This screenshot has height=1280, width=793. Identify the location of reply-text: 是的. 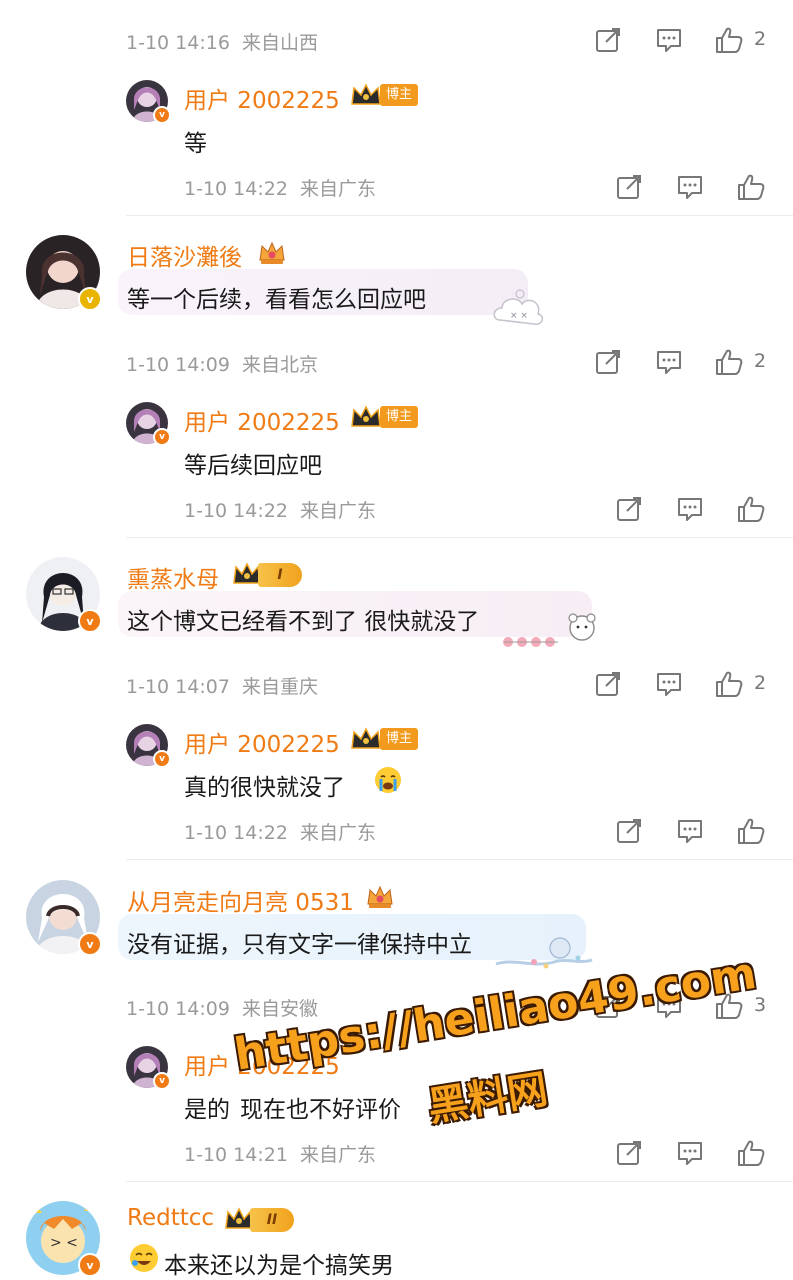
(207, 1110).